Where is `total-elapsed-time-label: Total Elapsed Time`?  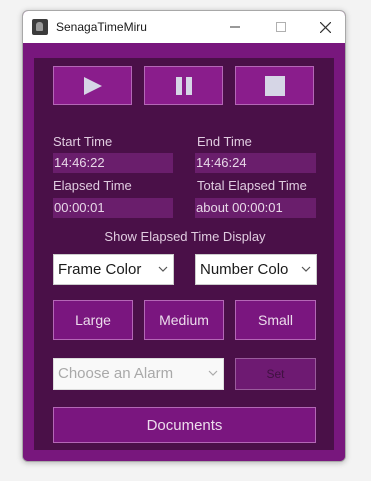 total-elapsed-time-label: Total Elapsed Time is located at coordinates (252, 185).